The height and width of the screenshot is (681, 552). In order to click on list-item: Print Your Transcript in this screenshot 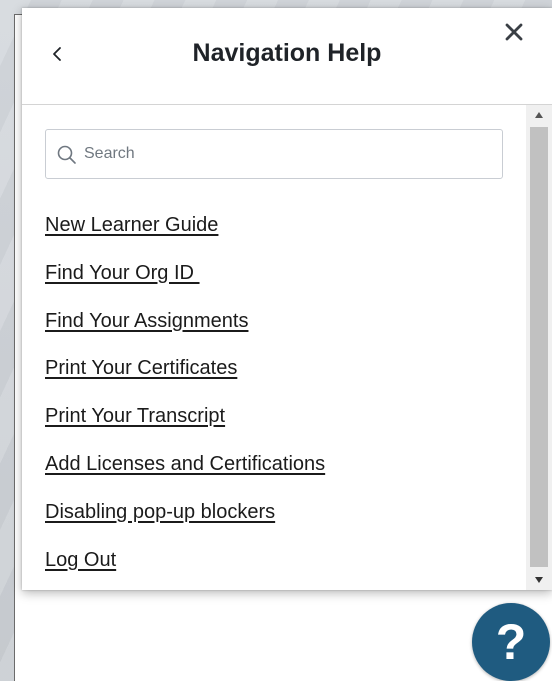, I will do `click(185, 426)`.